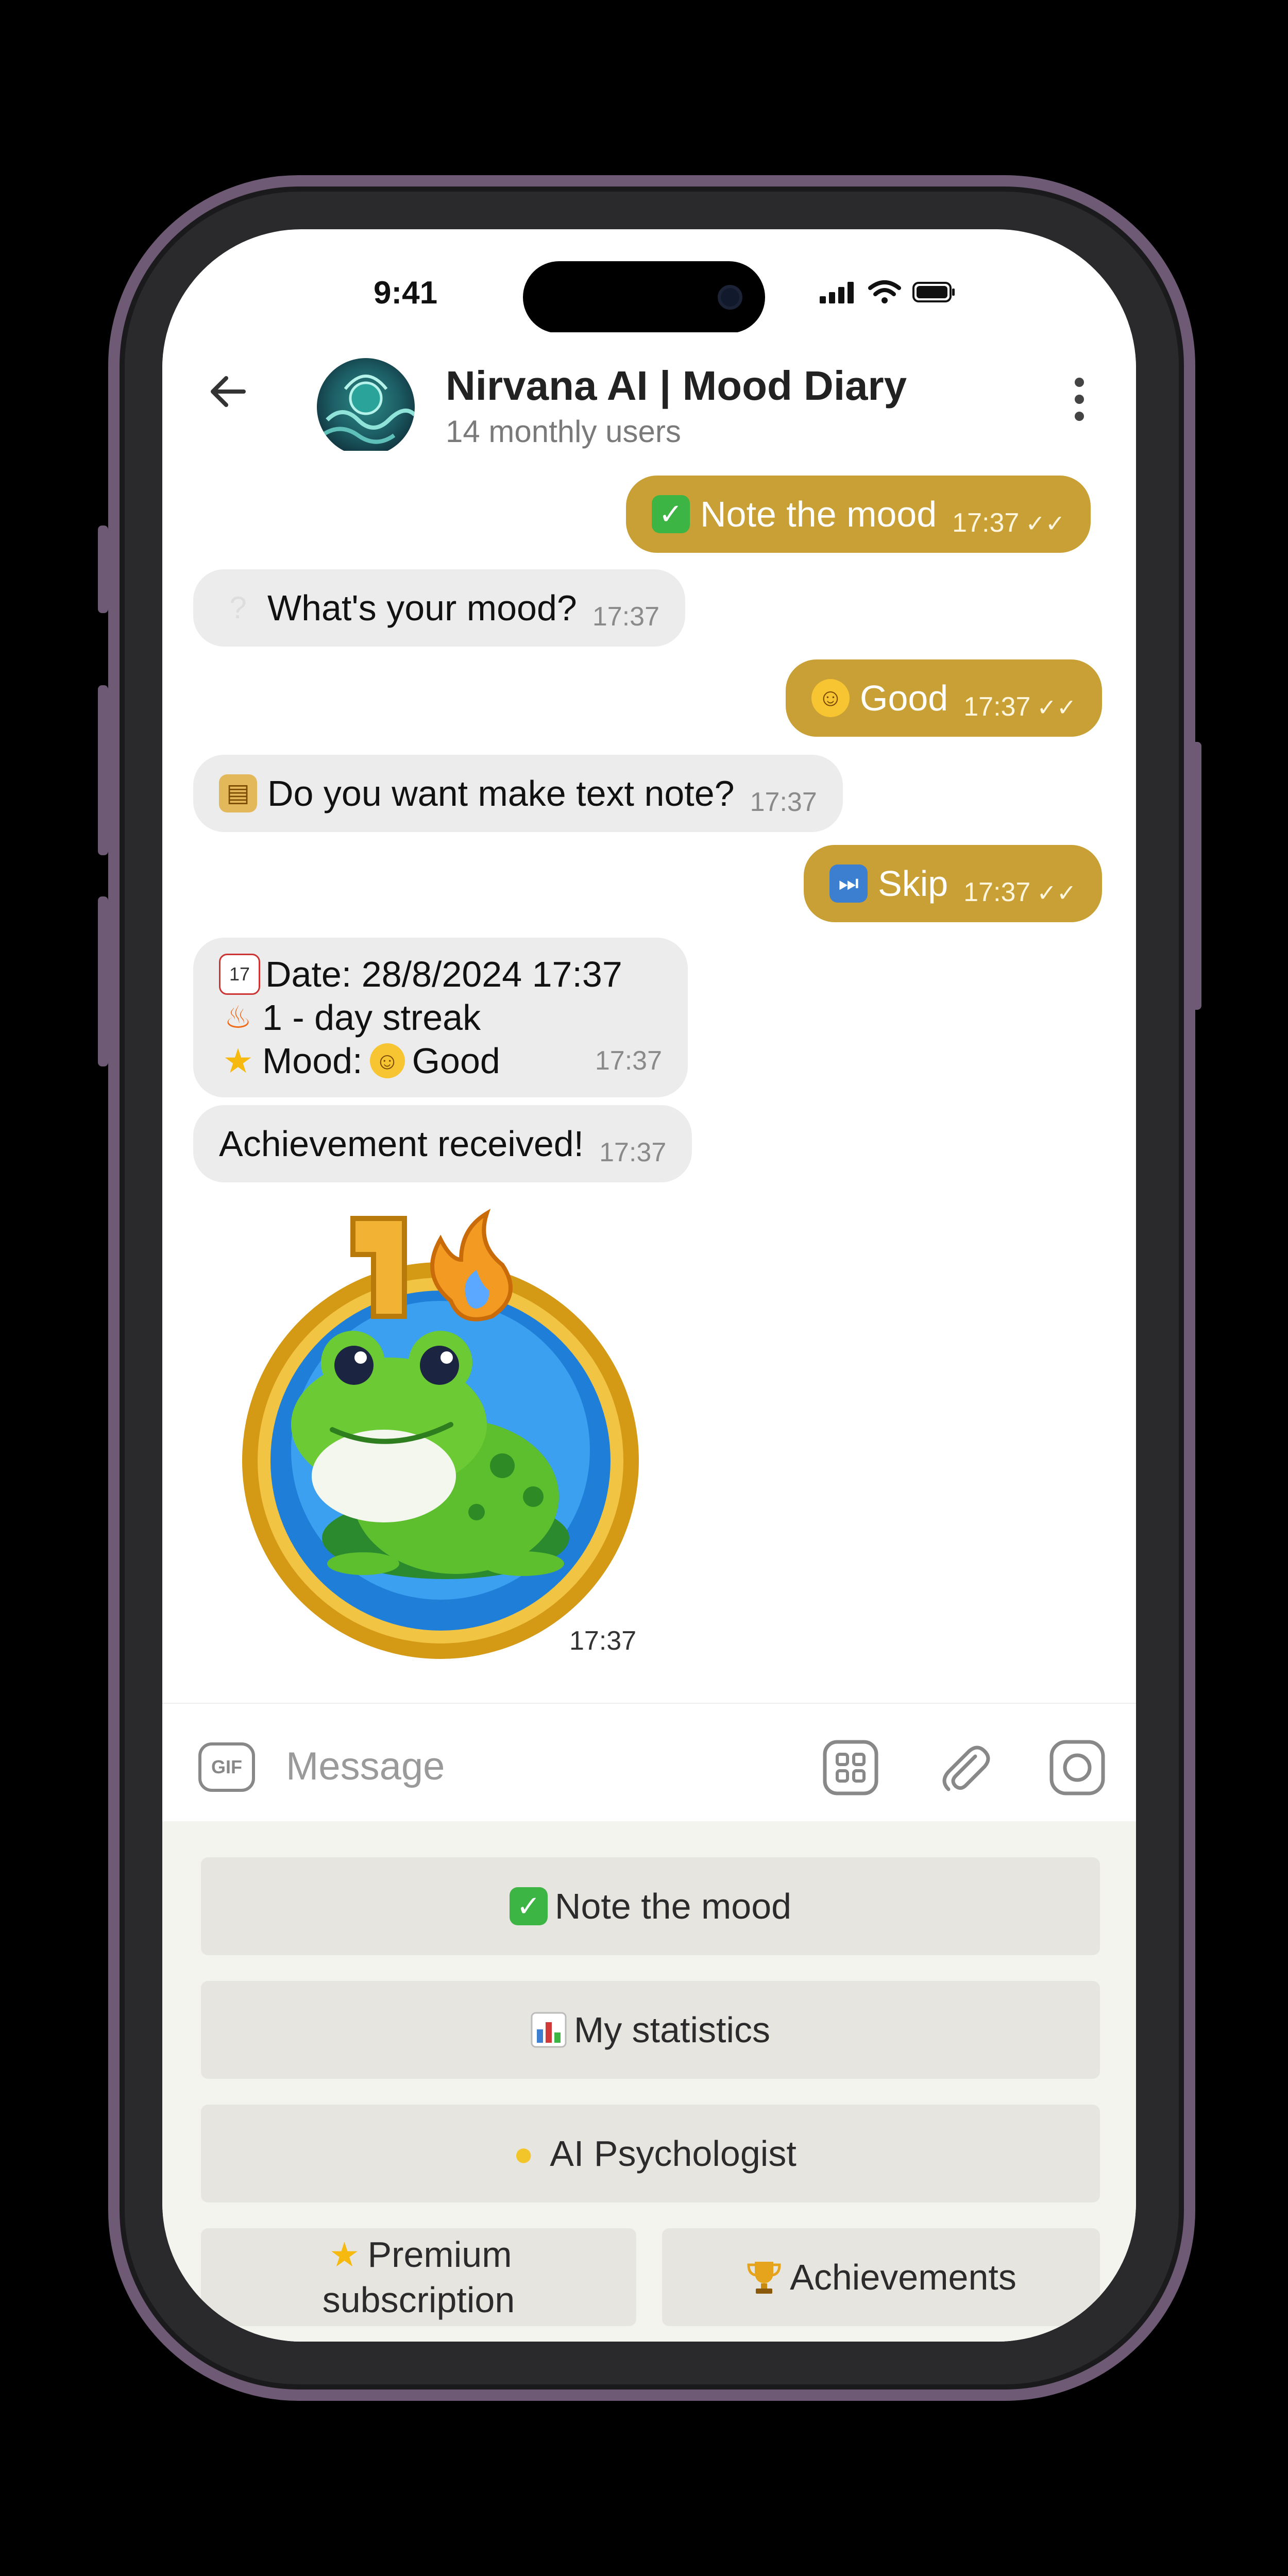 The image size is (1288, 2576). Describe the element at coordinates (456, 1061) in the screenshot. I see `entry-mood-value: Good` at that location.